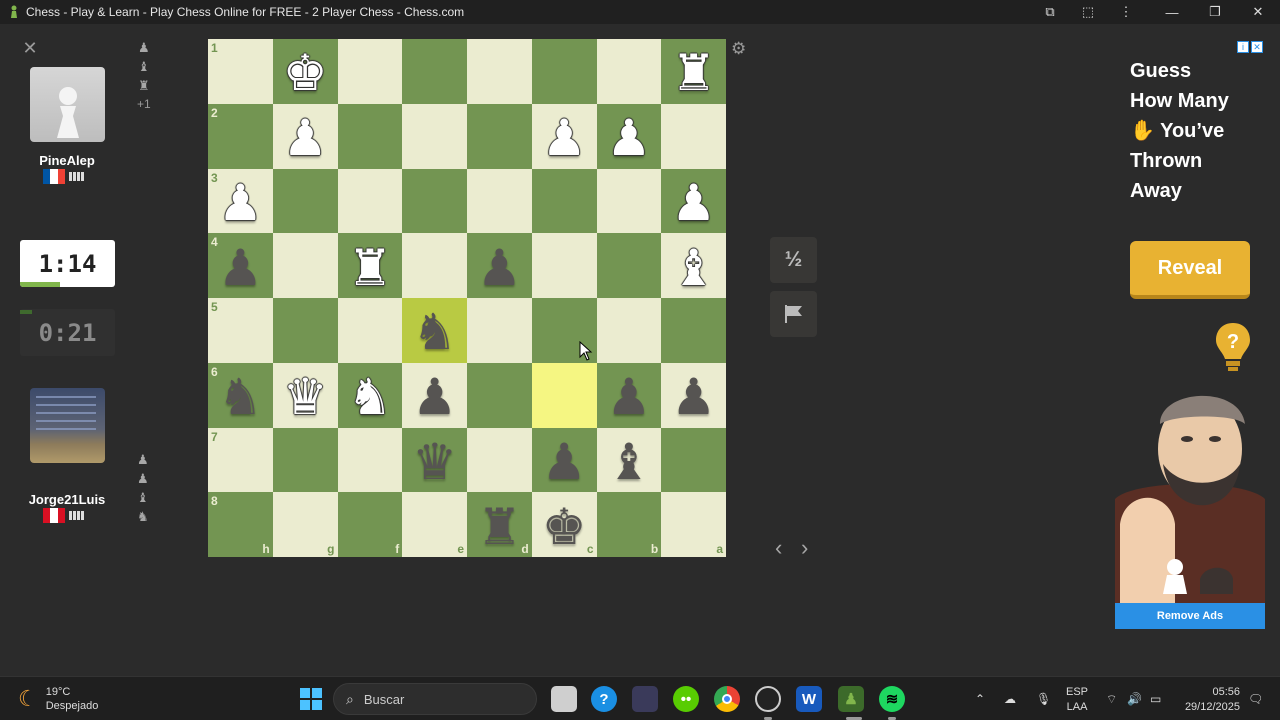 The width and height of the screenshot is (1280, 720). I want to click on square-h4: 4 ♟, so click(240, 265).